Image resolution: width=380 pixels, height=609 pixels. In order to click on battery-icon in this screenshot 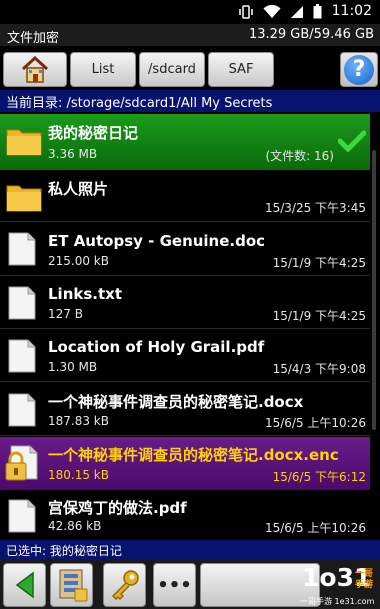, I will do `click(317, 11)`.